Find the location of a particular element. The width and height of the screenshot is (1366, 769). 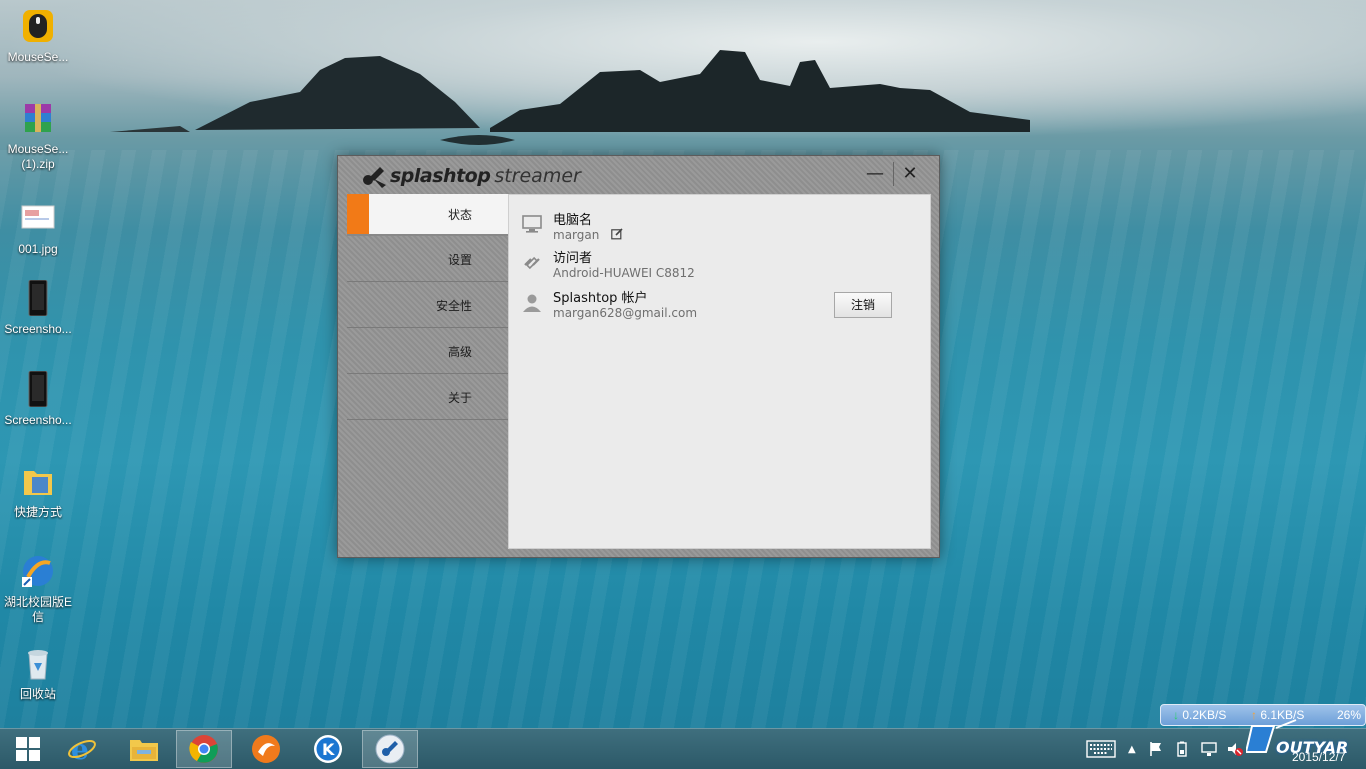

taskbar-file-explorer is located at coordinates (144, 749).